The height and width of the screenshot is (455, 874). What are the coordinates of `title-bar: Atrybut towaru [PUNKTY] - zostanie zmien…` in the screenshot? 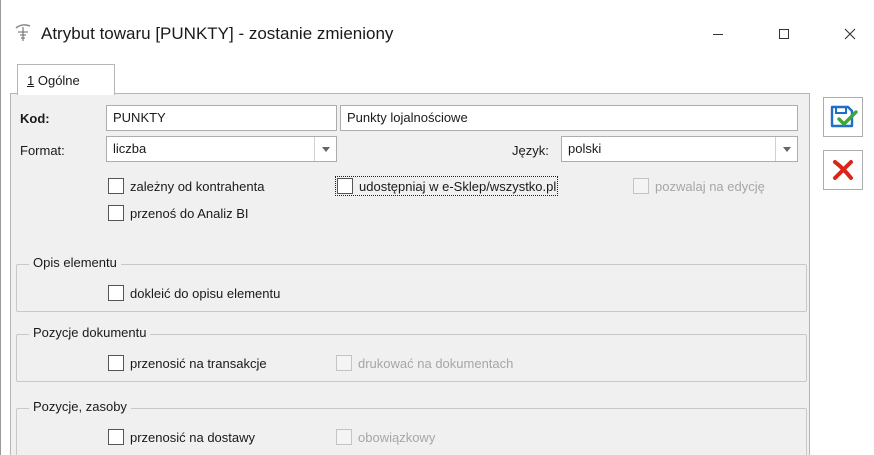 It's located at (437, 30).